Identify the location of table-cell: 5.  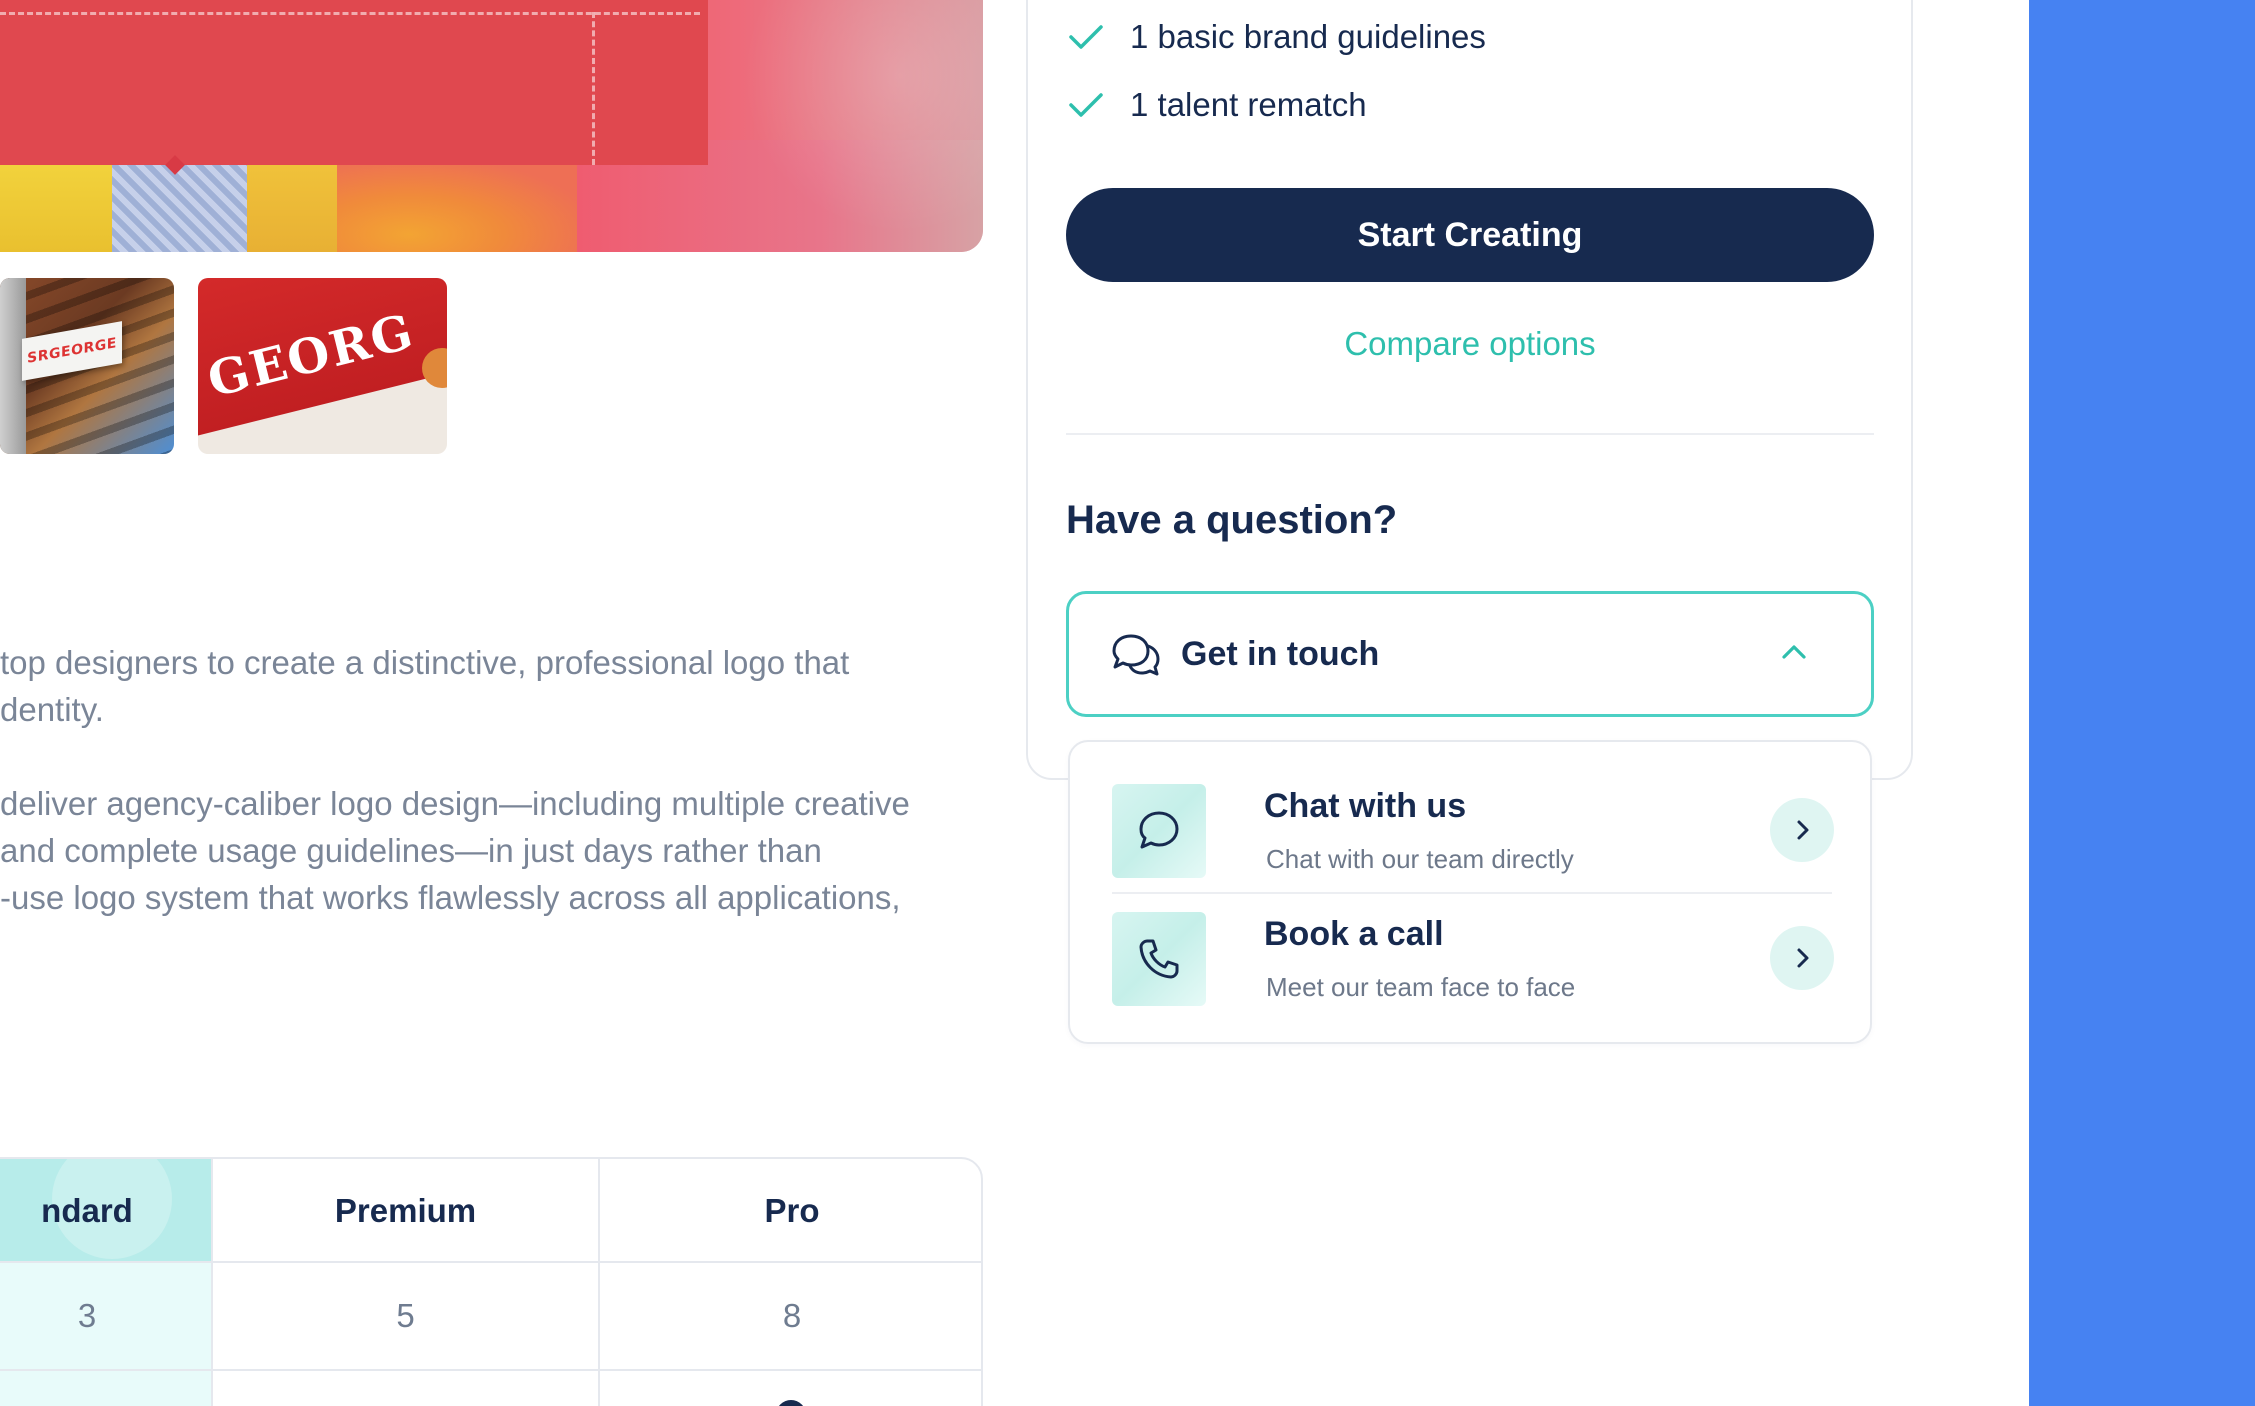
(405, 1315).